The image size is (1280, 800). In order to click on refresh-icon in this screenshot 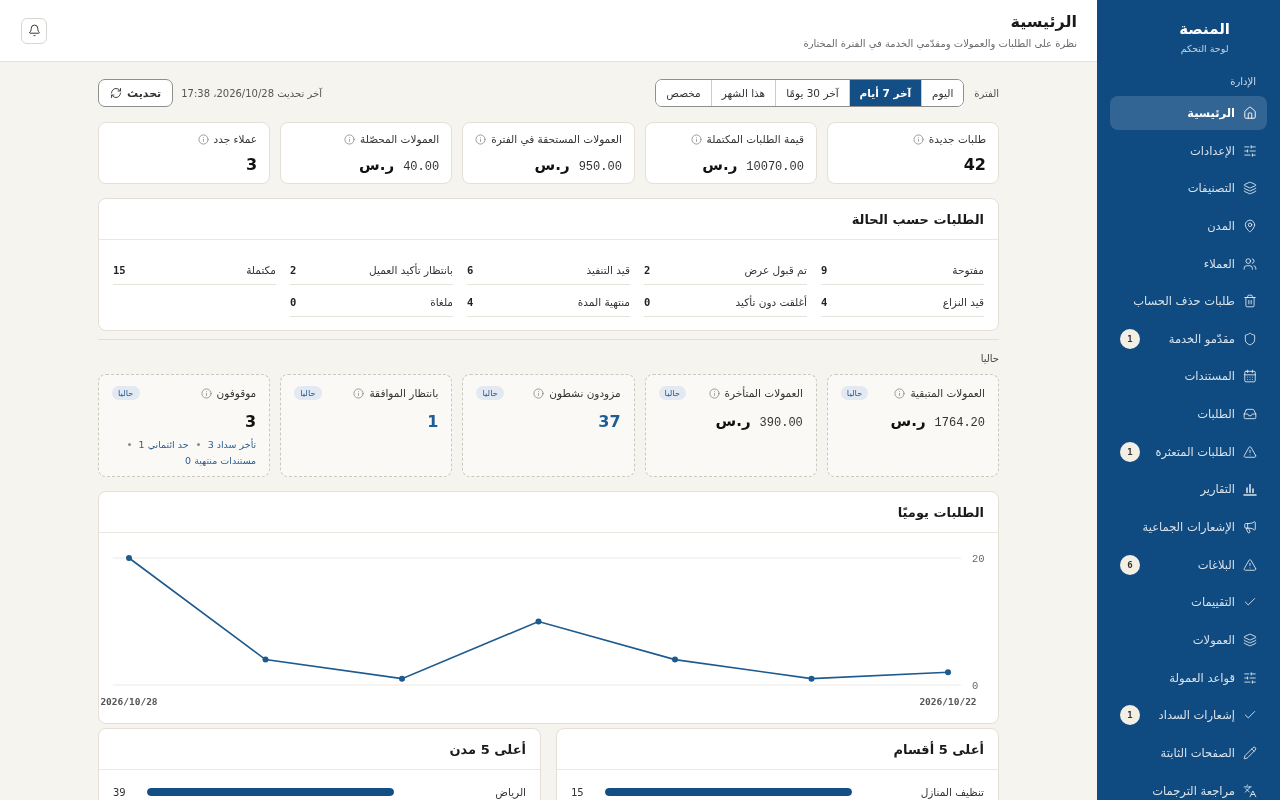, I will do `click(116, 93)`.